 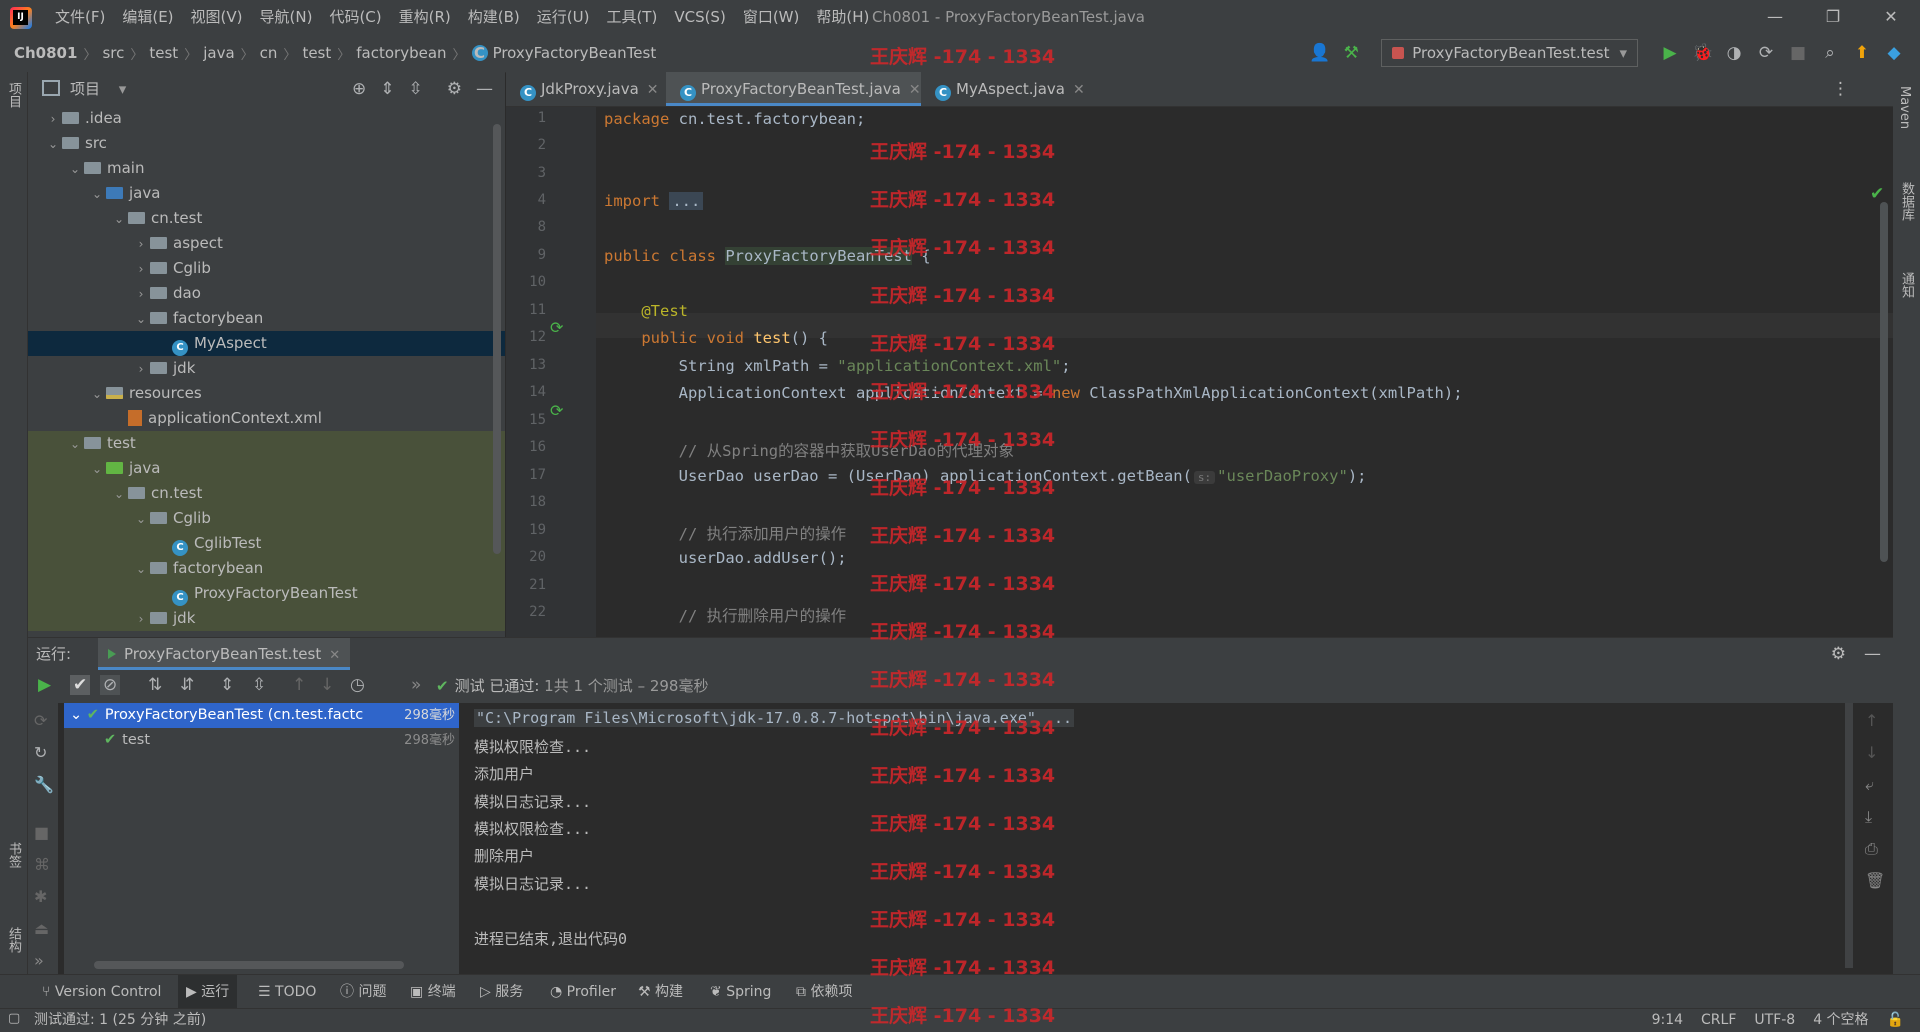 I want to click on tab-jdkproxy: C JdkProxy.java ✕, so click(x=593, y=89).